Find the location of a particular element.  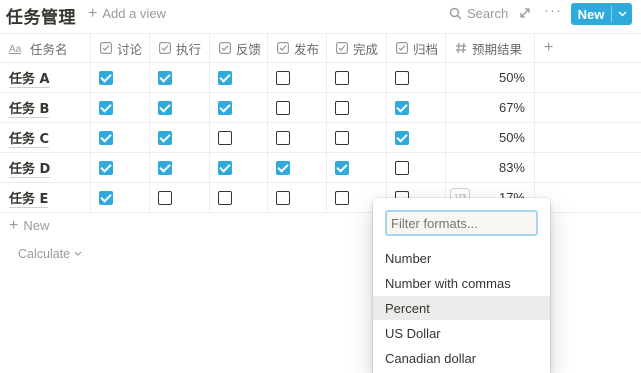

format-option: Number with commas is located at coordinates (461, 283).